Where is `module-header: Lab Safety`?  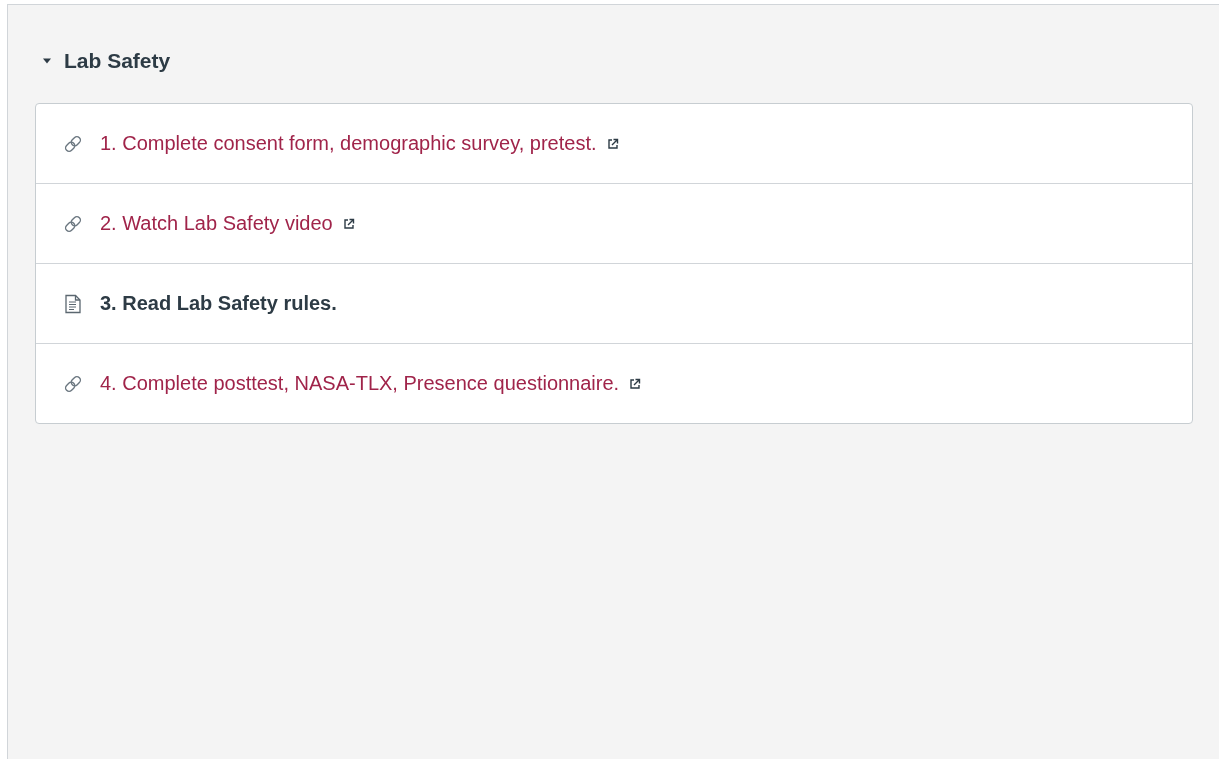
module-header: Lab Safety is located at coordinates (106, 61).